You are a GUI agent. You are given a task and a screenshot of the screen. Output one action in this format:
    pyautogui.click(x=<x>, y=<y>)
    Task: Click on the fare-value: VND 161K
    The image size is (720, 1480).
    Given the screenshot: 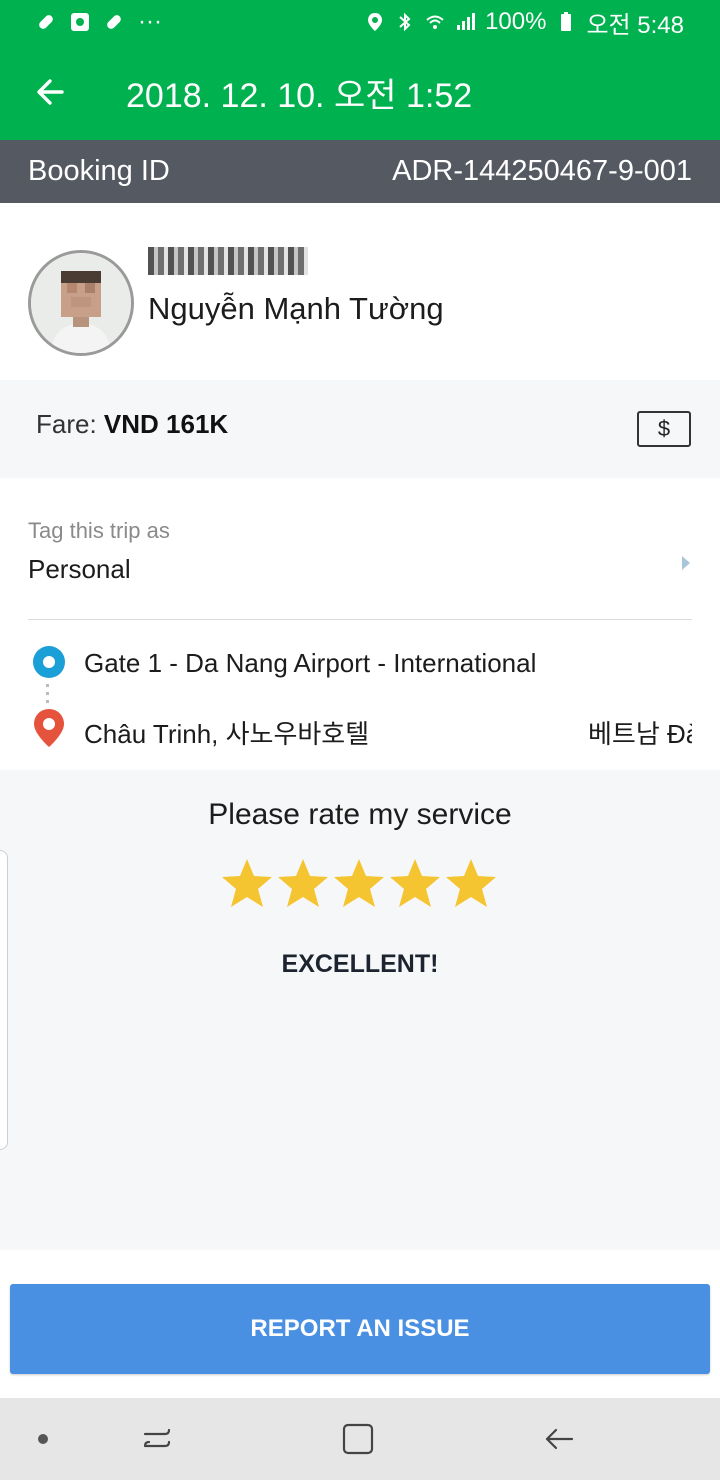 What is the action you would take?
    pyautogui.click(x=166, y=424)
    